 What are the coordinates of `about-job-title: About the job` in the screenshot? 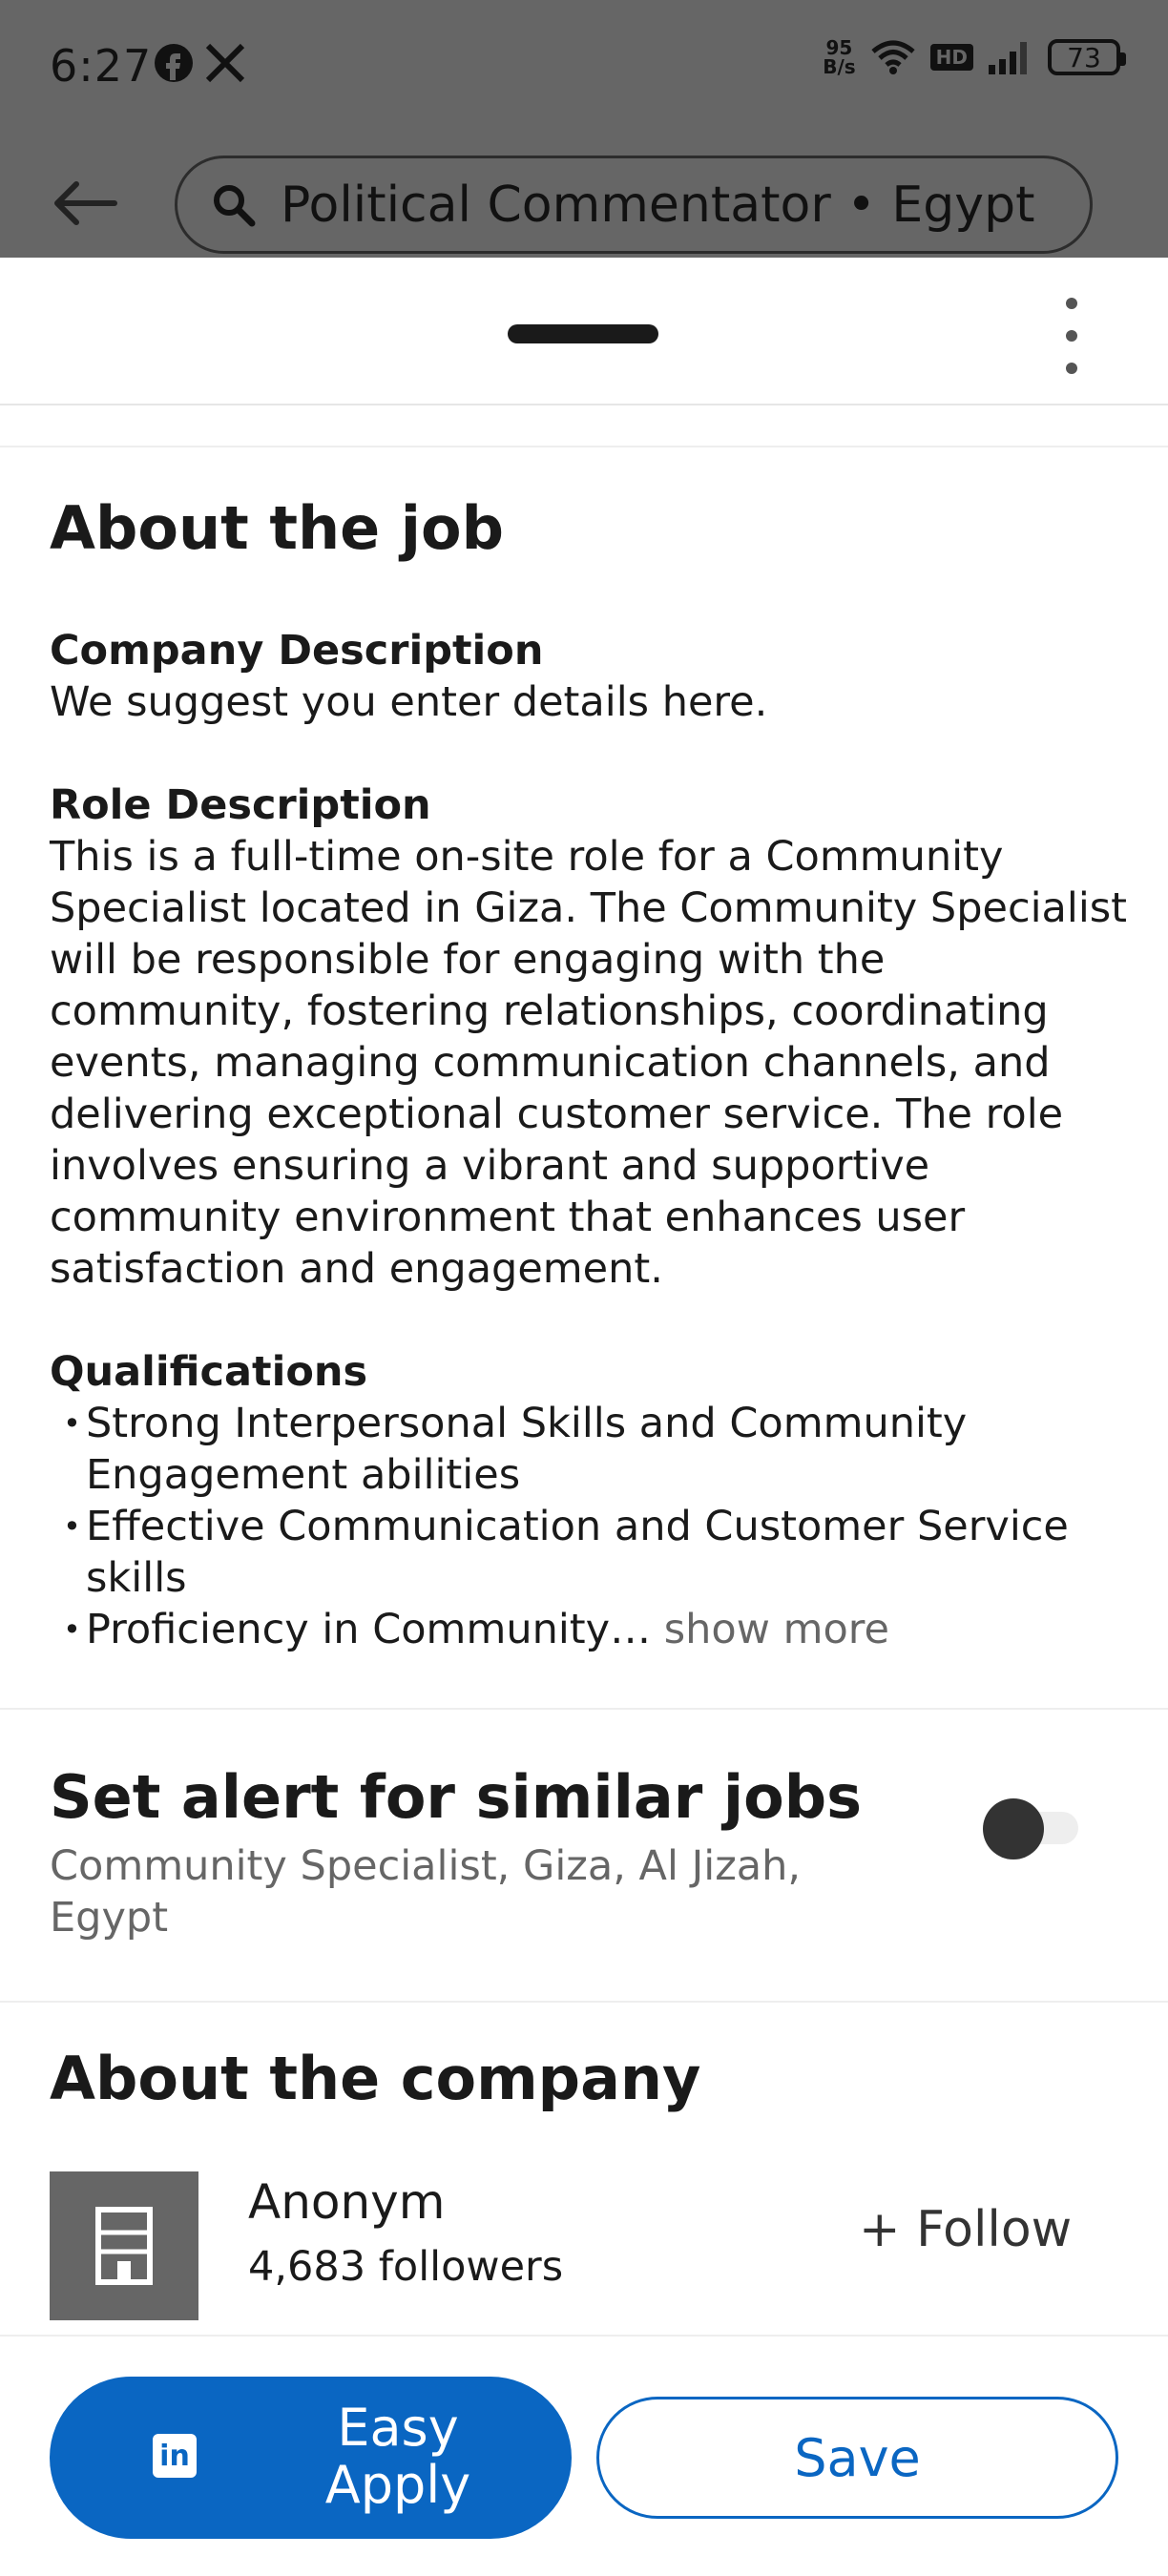 It's located at (277, 528).